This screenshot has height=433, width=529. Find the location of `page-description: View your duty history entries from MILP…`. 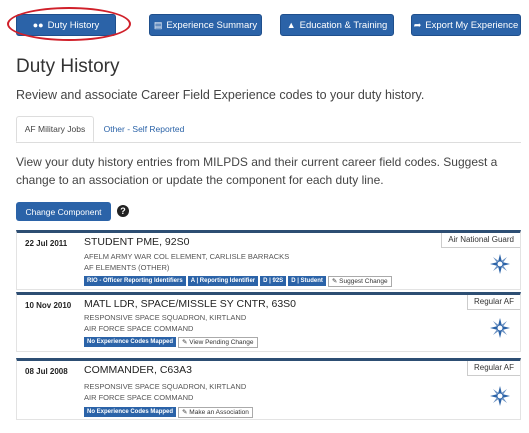

page-description: View your duty history entries from MILP… is located at coordinates (257, 171).